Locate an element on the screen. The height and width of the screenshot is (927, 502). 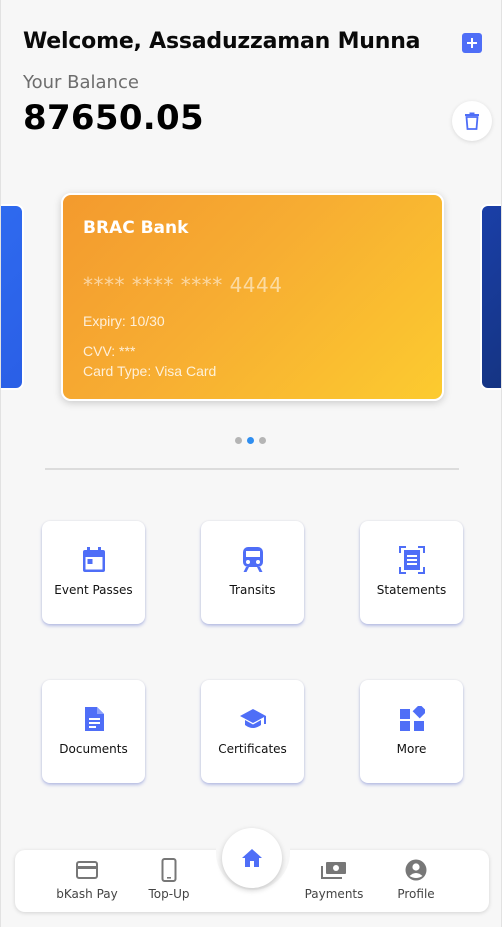
account-circle-icon is located at coordinates (416, 870).